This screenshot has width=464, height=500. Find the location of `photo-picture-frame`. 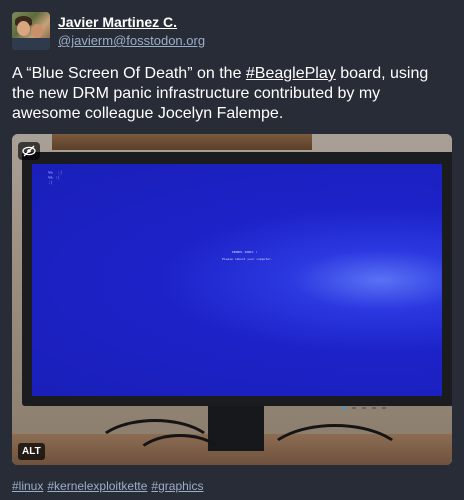

photo-picture-frame is located at coordinates (182, 142).